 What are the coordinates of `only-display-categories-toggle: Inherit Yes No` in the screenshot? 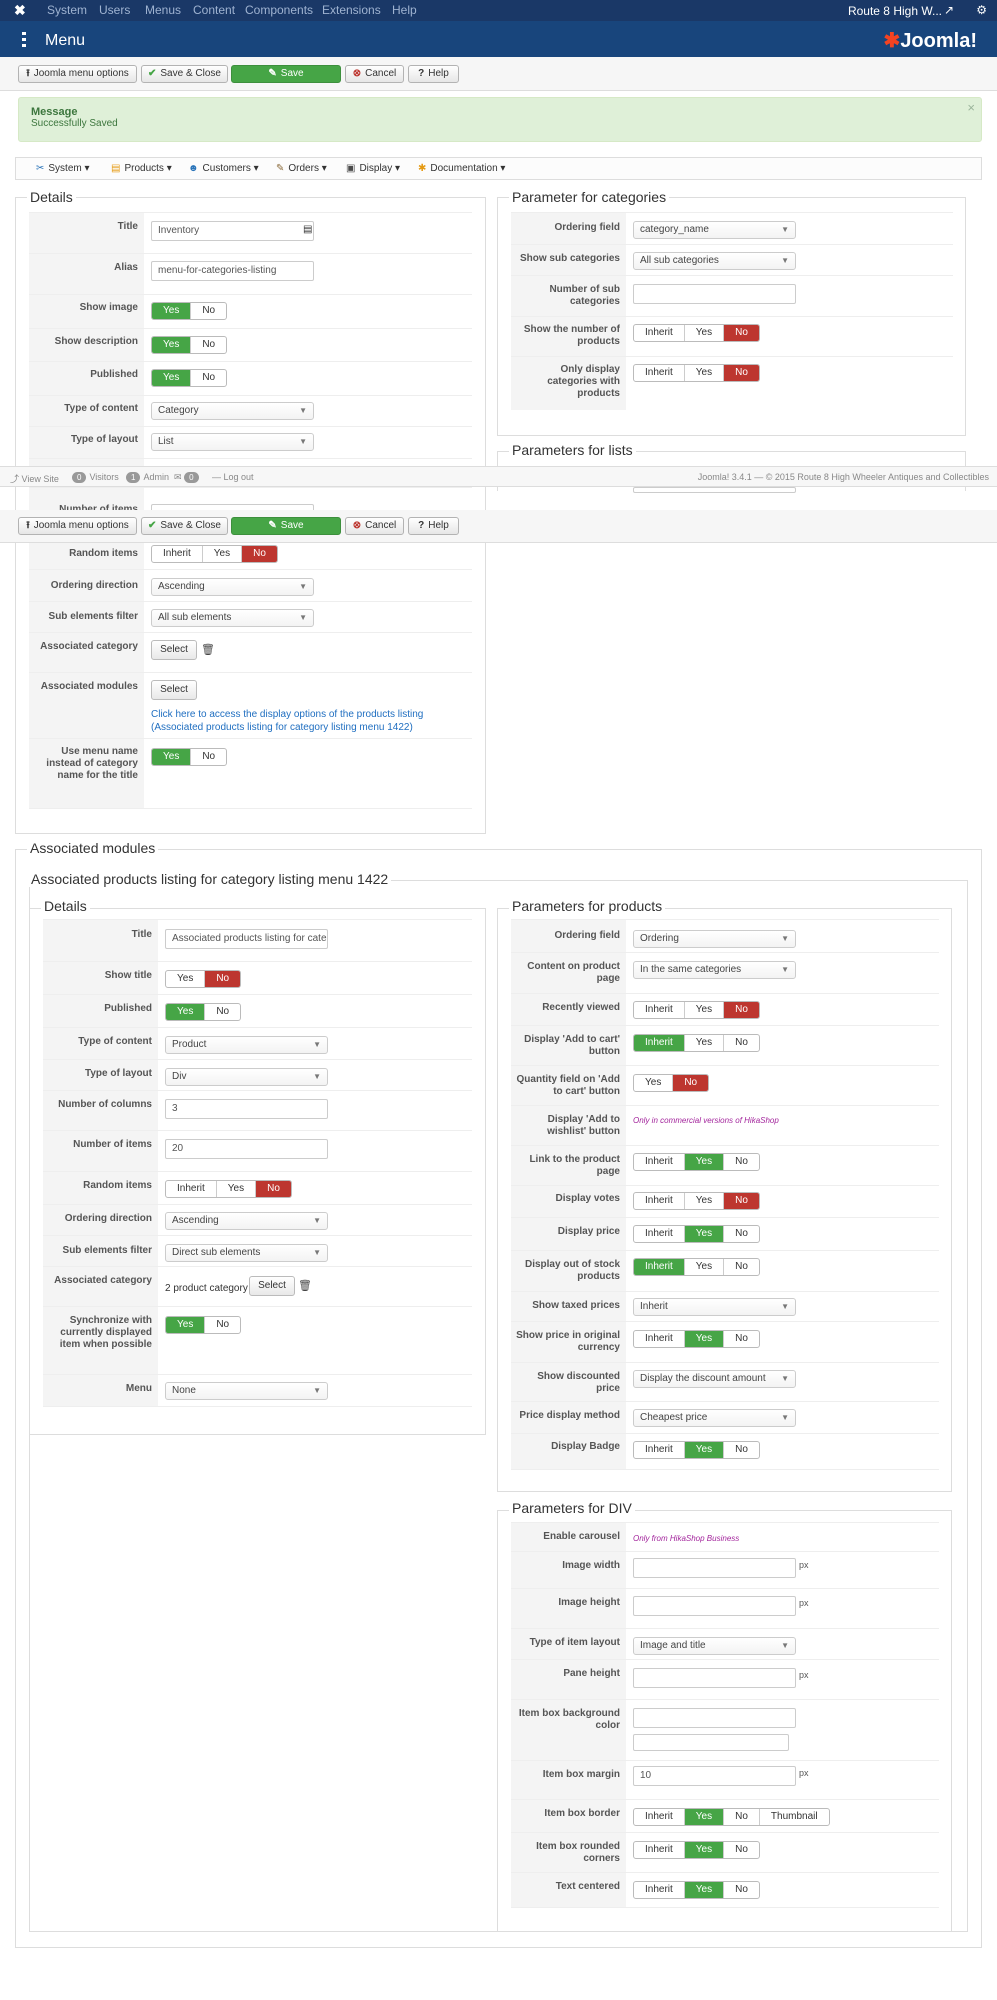 It's located at (696, 373).